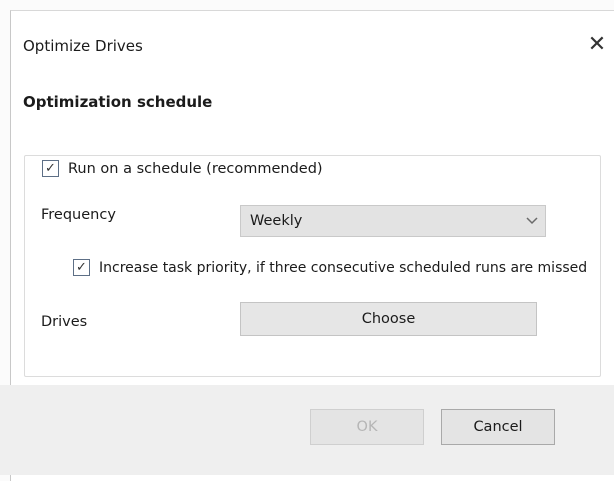 The height and width of the screenshot is (481, 614). Describe the element at coordinates (195, 168) in the screenshot. I see `run-on-schedule-label: Run on a schedule (recommended)` at that location.